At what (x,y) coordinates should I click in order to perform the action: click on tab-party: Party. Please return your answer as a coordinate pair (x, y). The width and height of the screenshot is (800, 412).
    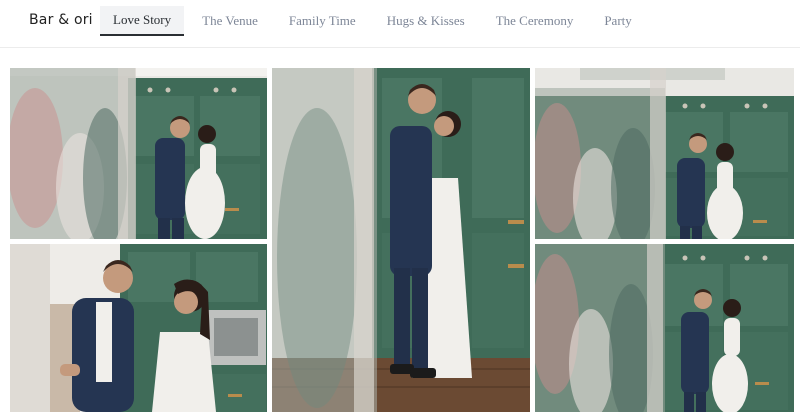
    Looking at the image, I should click on (617, 21).